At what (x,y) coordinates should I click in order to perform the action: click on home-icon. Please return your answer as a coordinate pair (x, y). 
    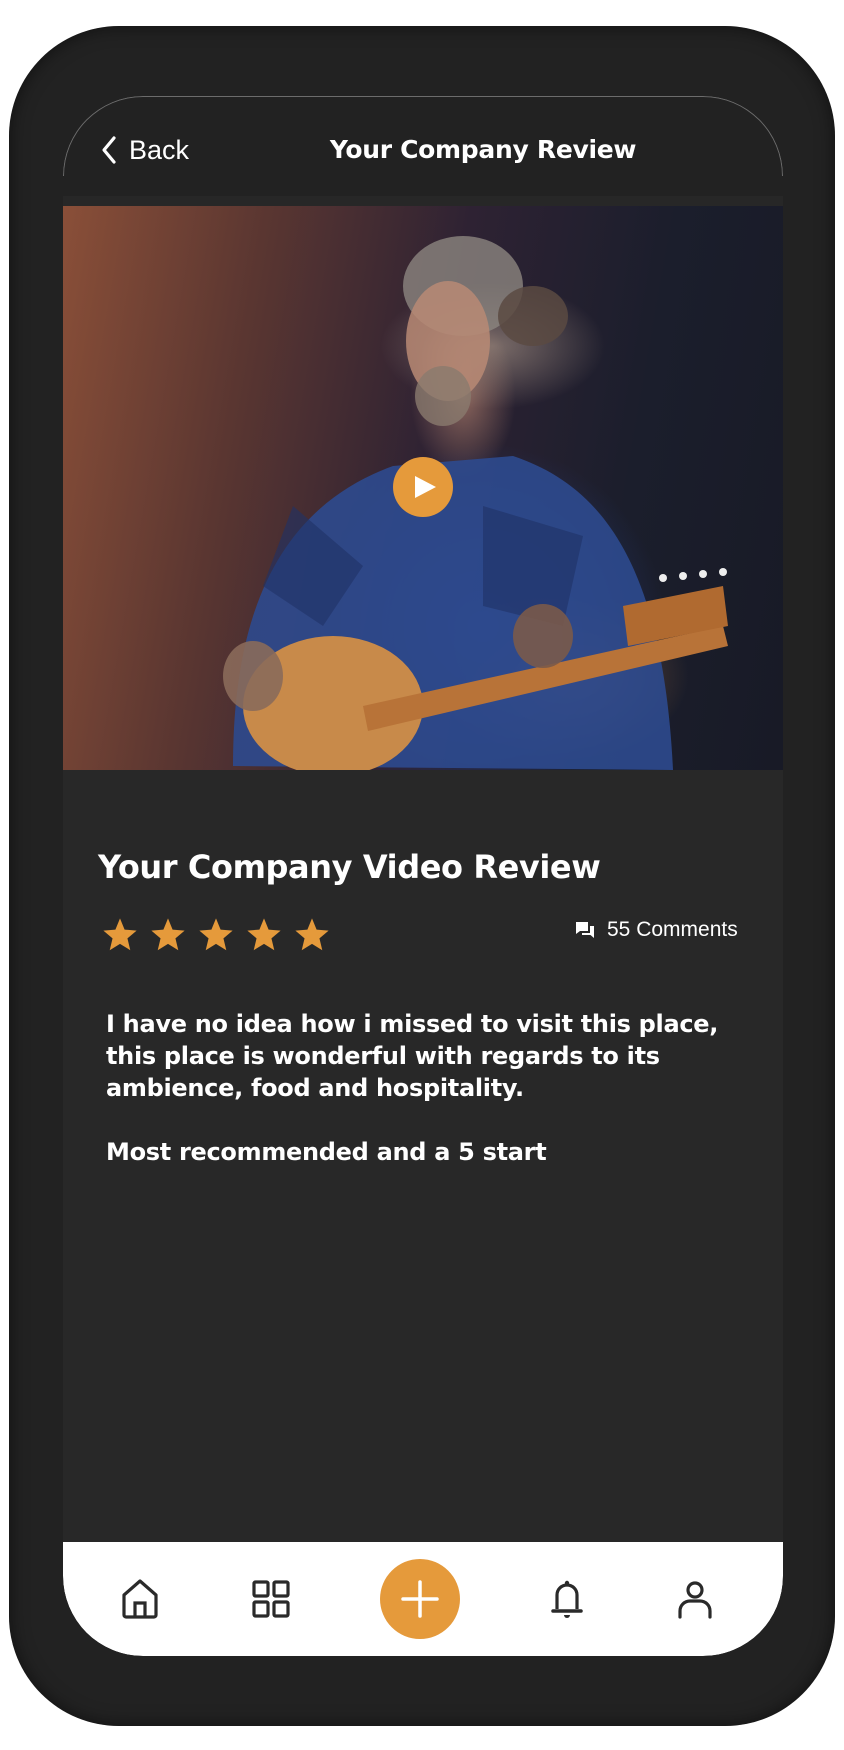
    Looking at the image, I should click on (140, 1599).